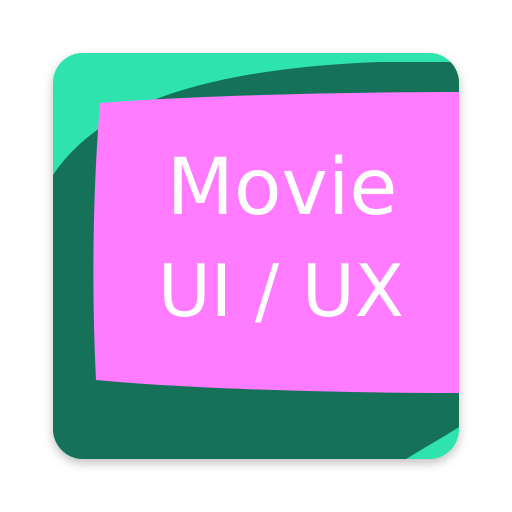 The image size is (512, 512). What do you see at coordinates (282, 188) in the screenshot?
I see `title-line-movie: Movie` at bounding box center [282, 188].